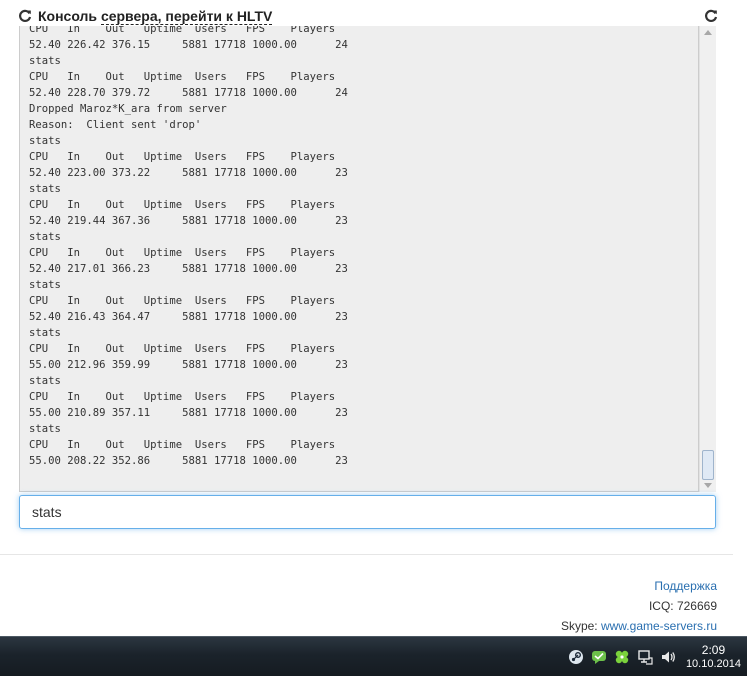  Describe the element at coordinates (115, 125) in the screenshot. I see `console-line: Reason: Client sent 'drop'` at that location.